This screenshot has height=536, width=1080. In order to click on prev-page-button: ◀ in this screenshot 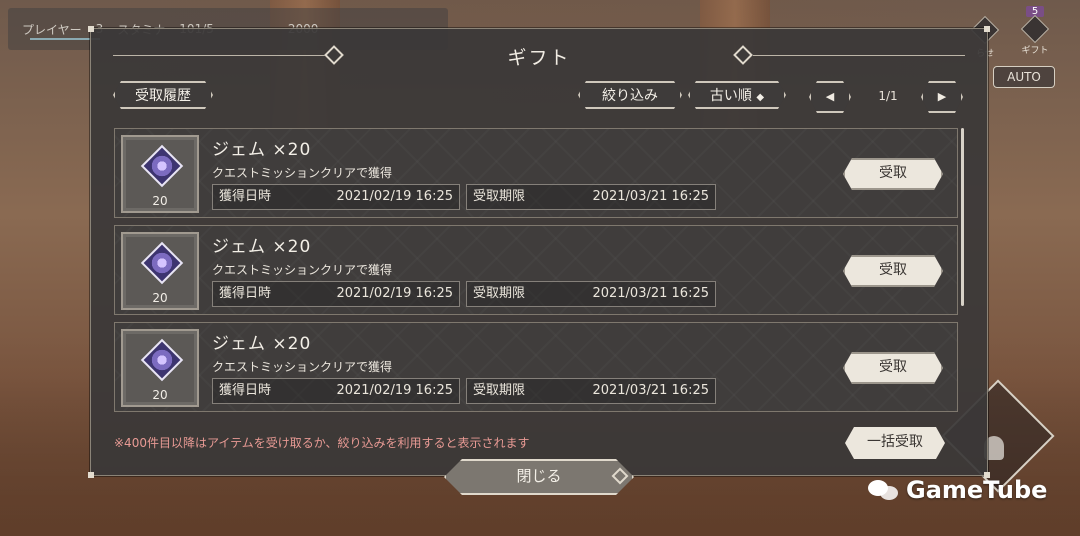, I will do `click(830, 97)`.